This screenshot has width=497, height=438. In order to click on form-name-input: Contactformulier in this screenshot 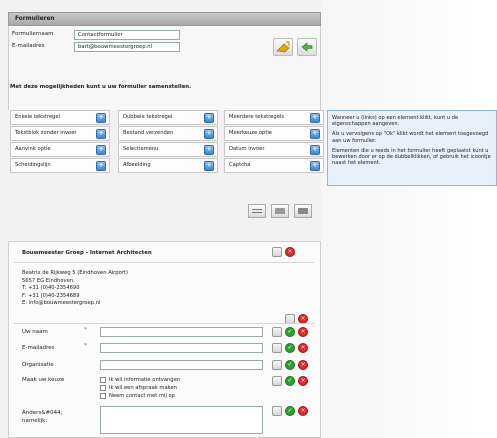, I will do `click(127, 35)`.